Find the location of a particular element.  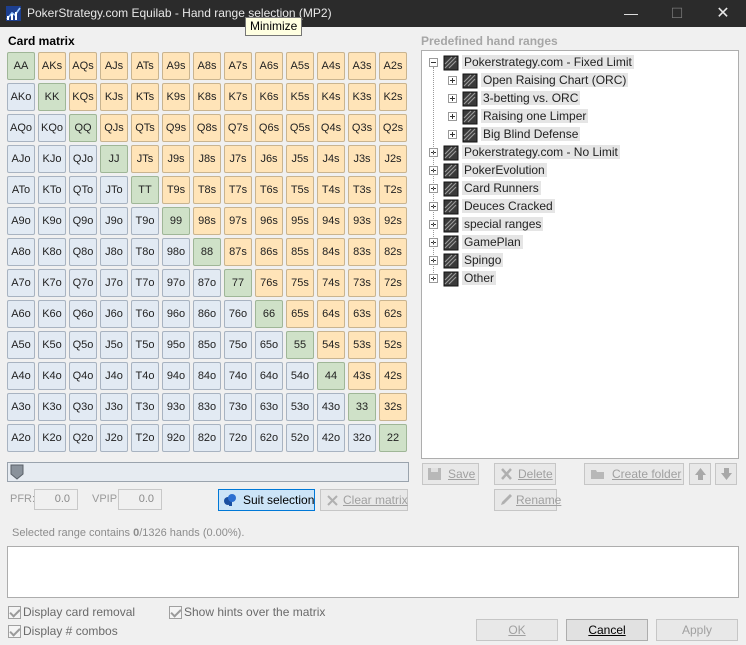

hand-cell-T6o: T6o is located at coordinates (145, 314).